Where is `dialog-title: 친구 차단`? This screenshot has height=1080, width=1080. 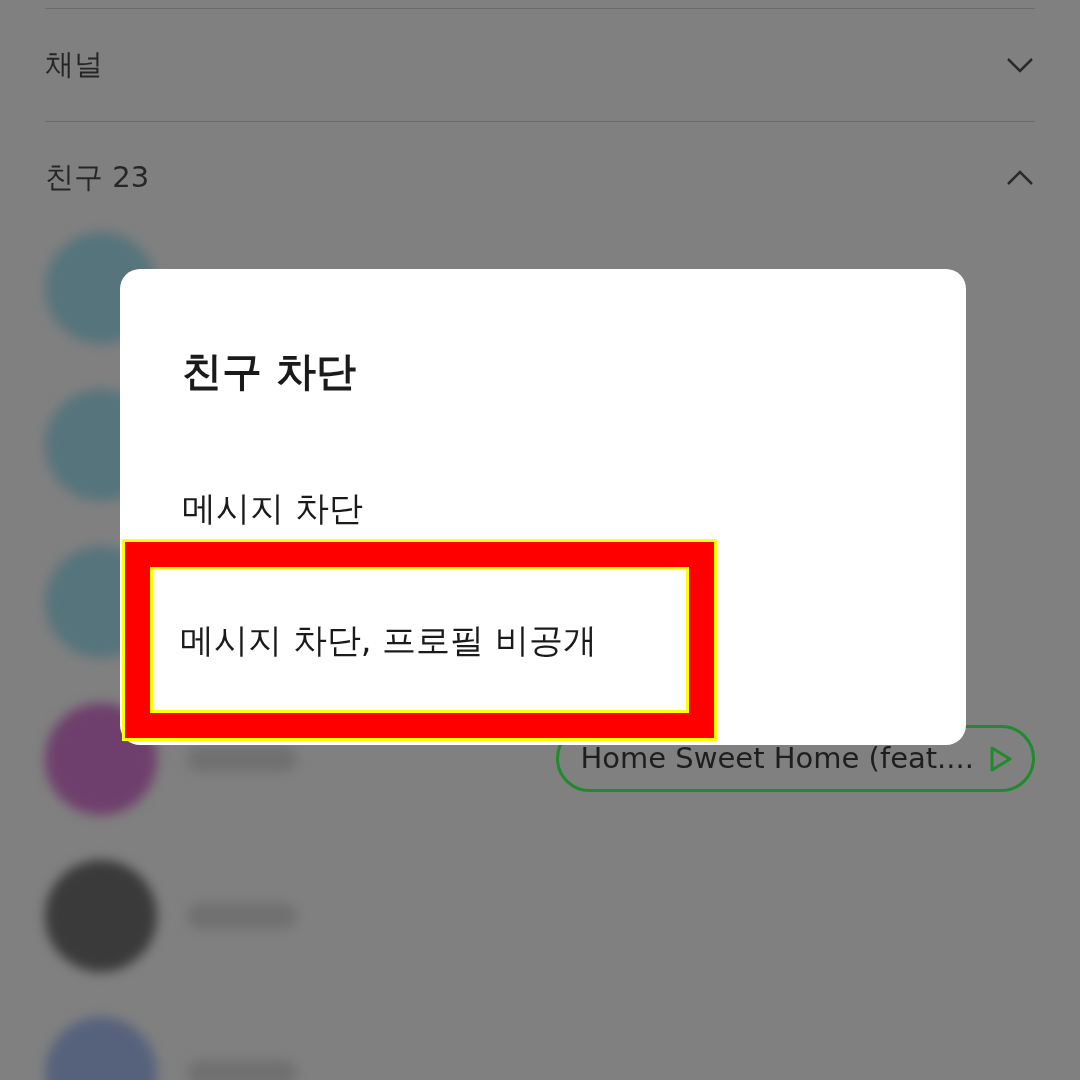
dialog-title: 친구 차단 is located at coordinates (269, 371).